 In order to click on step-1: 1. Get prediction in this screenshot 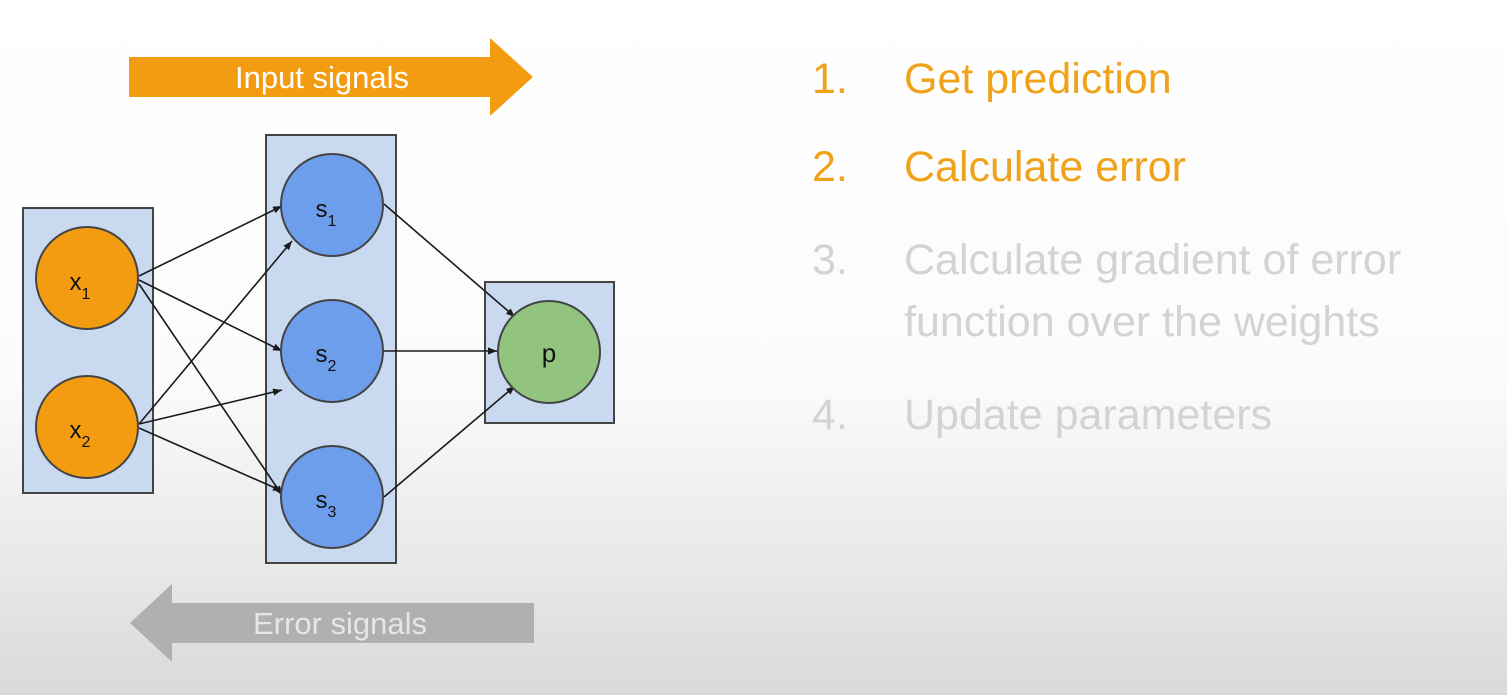, I will do `click(992, 79)`.